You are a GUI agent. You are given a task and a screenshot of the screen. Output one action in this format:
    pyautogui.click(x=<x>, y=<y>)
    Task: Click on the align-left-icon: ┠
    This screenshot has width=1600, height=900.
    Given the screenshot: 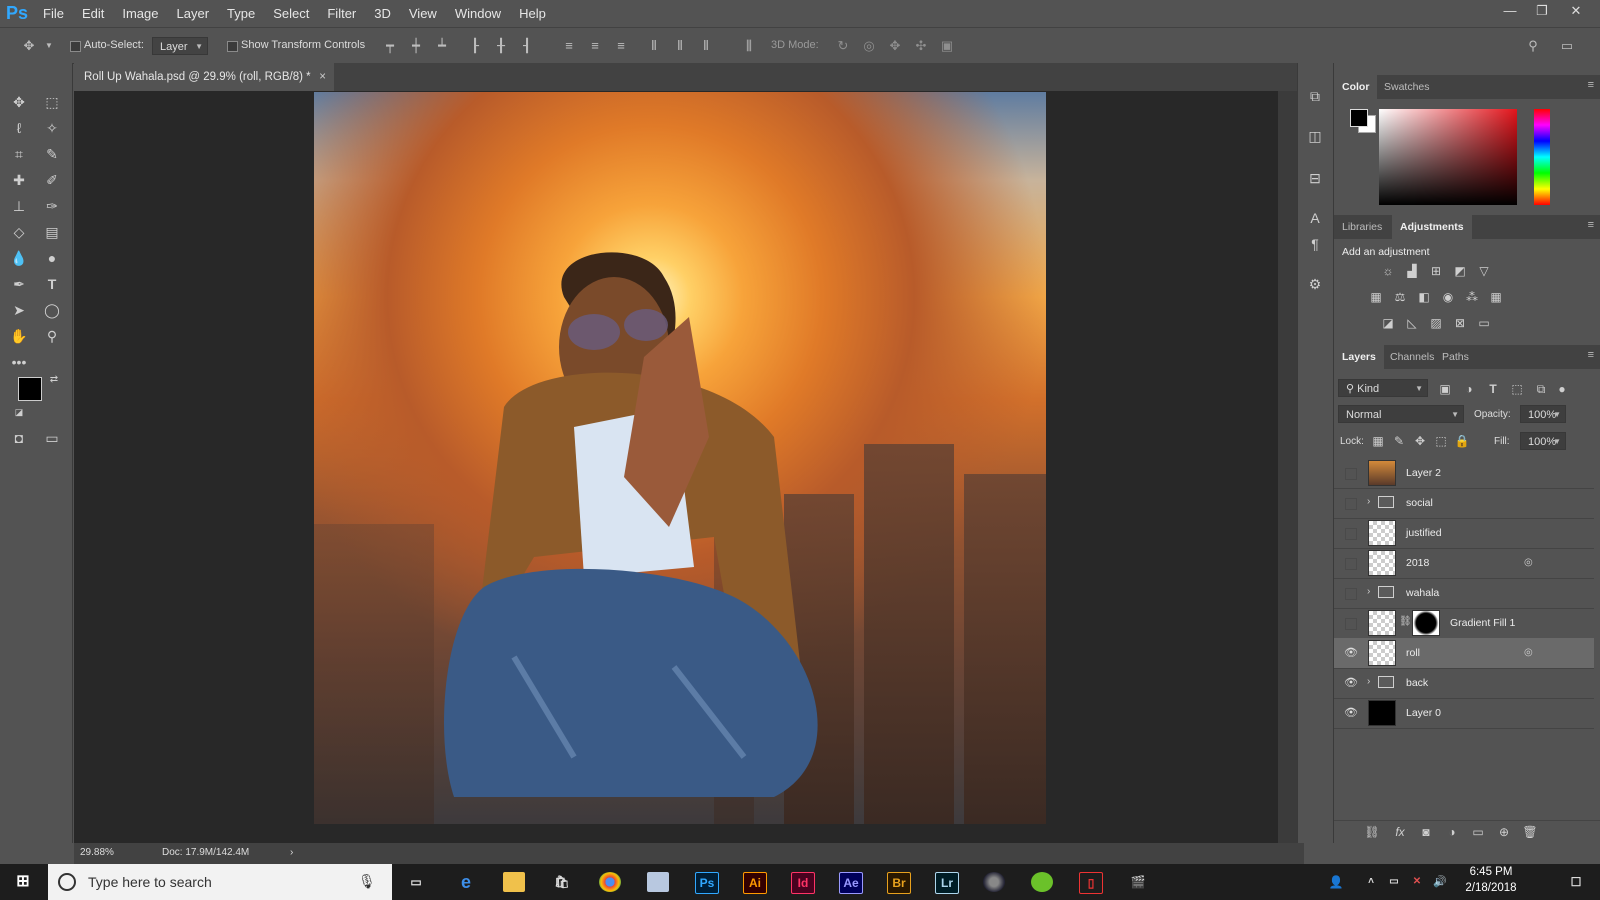 What is the action you would take?
    pyautogui.click(x=475, y=46)
    